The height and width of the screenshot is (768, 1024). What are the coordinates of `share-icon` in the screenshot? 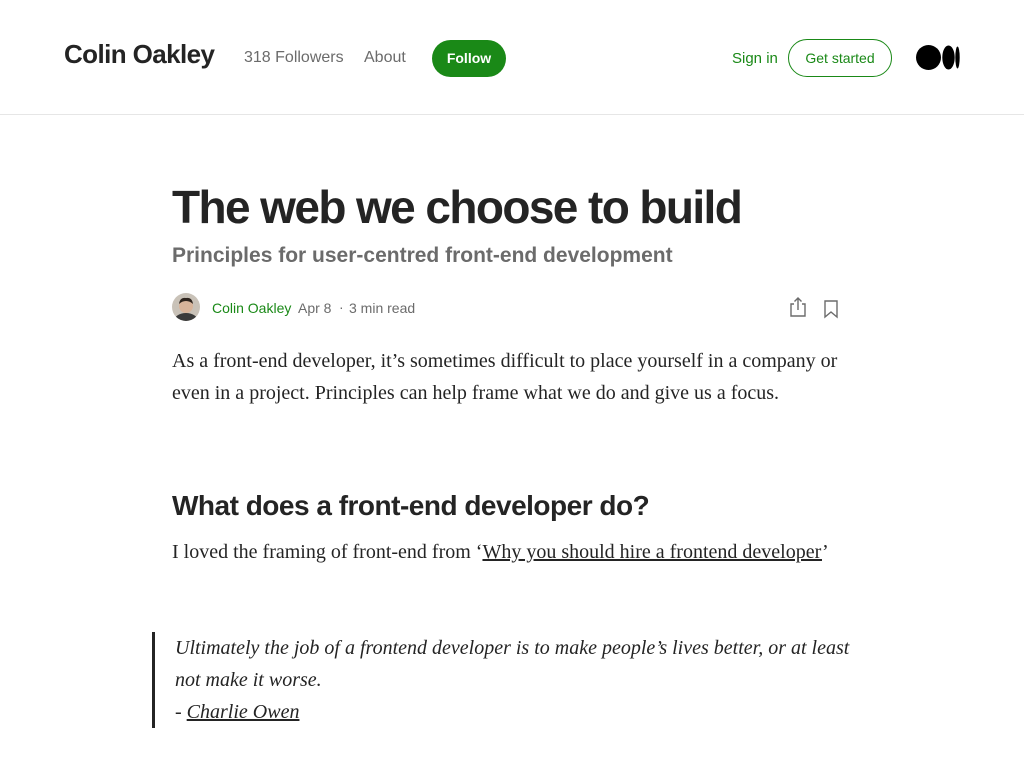 It's located at (798, 307).